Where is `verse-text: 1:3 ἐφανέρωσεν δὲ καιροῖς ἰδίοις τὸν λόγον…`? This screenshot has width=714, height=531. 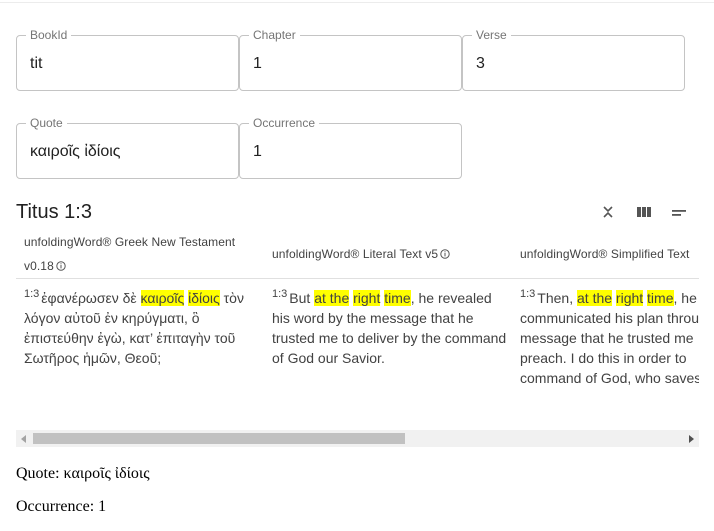
verse-text: 1:3 ἐφανέρωσεν δὲ καιροῖς ἰδίοις τὸν λόγον… is located at coordinates (134, 328).